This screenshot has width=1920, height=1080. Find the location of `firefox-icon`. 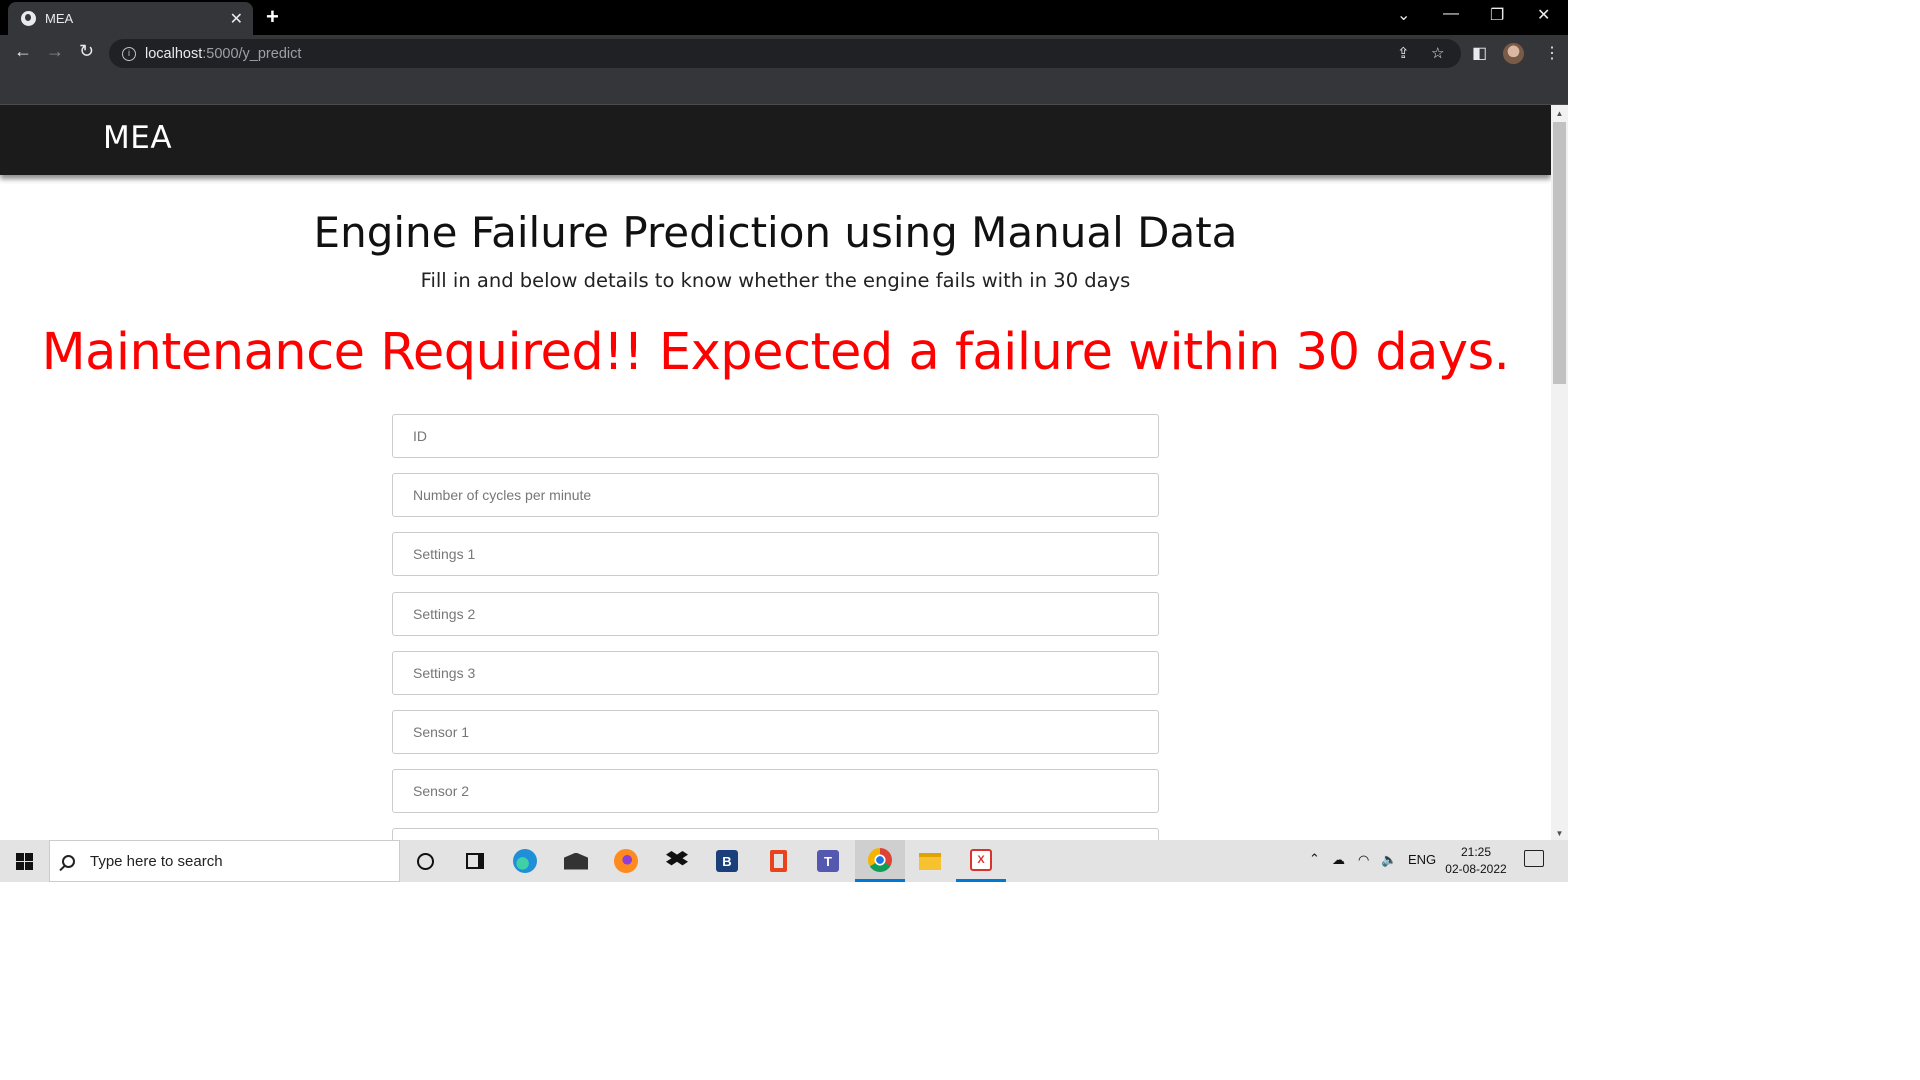

firefox-icon is located at coordinates (626, 861).